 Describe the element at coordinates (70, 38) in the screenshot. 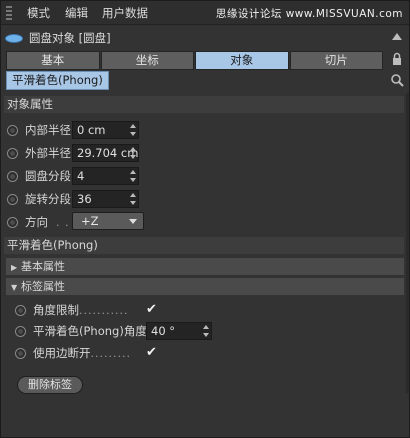

I see `object-title: 圆盘对象 [圆盘]` at that location.